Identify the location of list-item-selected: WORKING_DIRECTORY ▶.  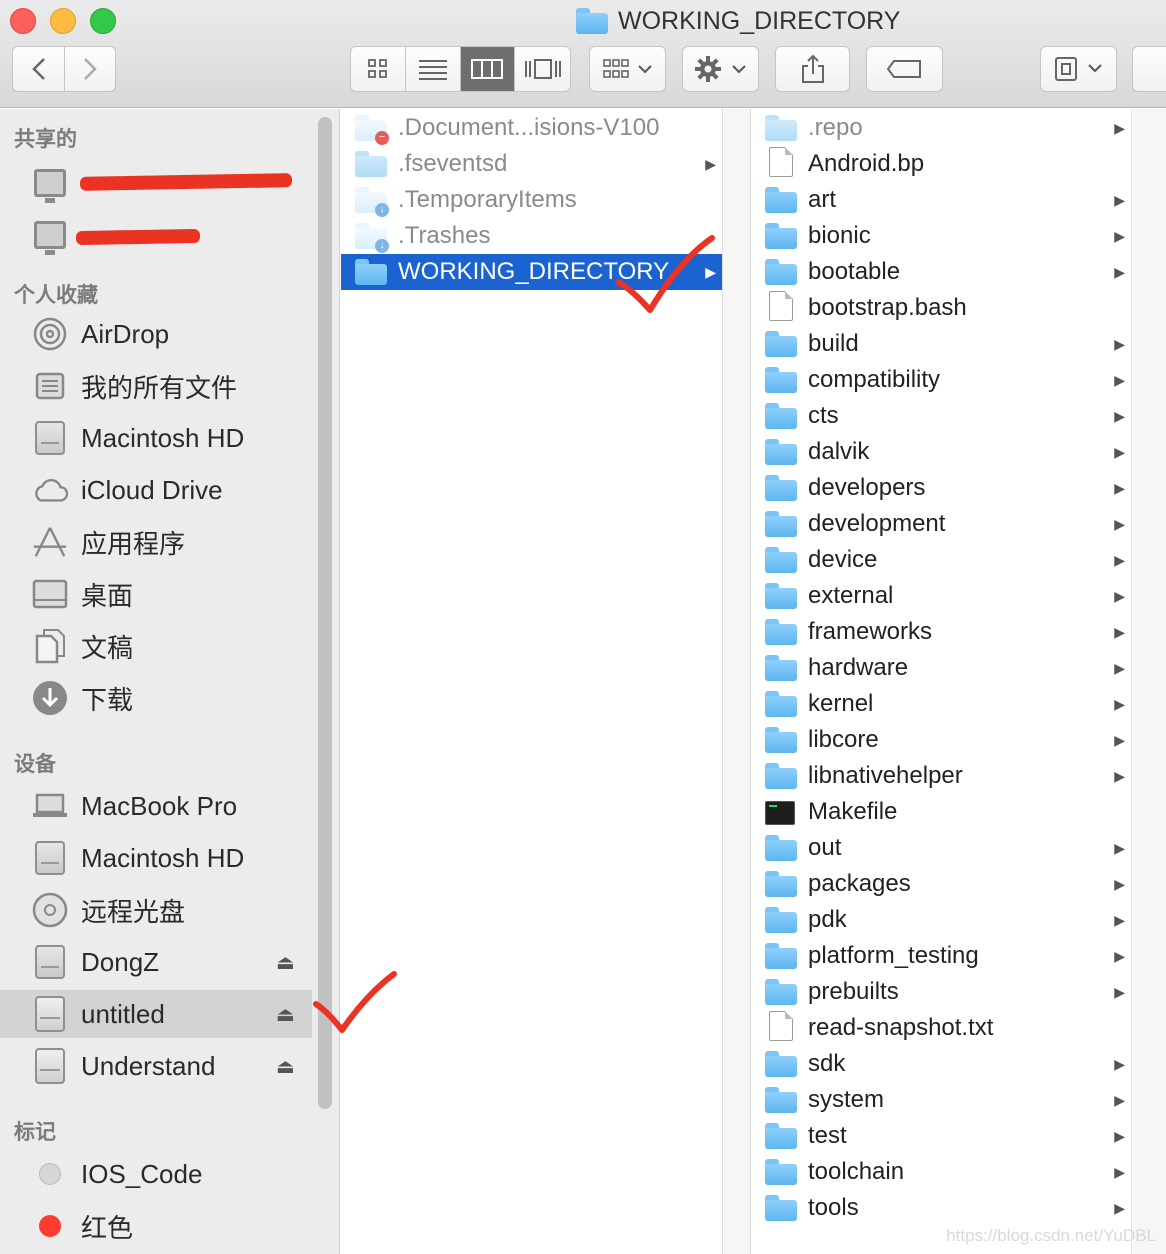
(531, 272).